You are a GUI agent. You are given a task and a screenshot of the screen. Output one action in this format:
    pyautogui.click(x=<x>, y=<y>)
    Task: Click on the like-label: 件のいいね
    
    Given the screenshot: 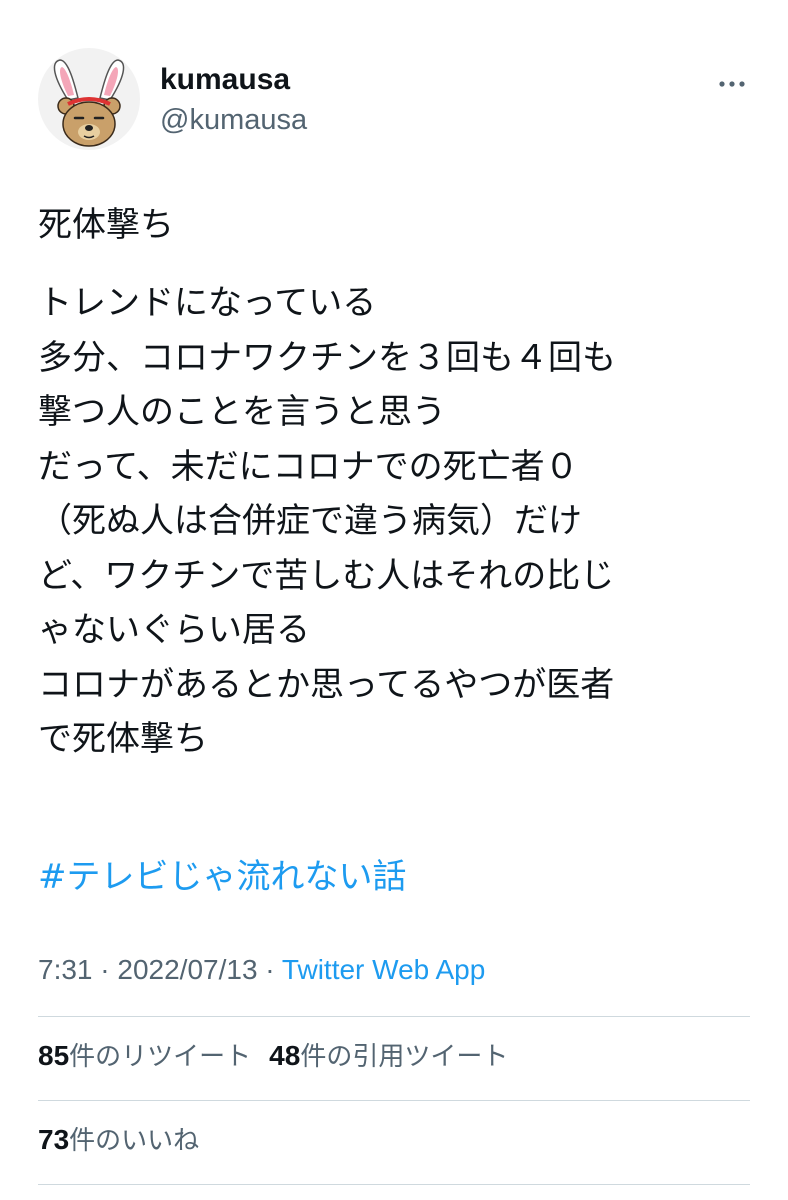 What is the action you would take?
    pyautogui.click(x=134, y=1141)
    